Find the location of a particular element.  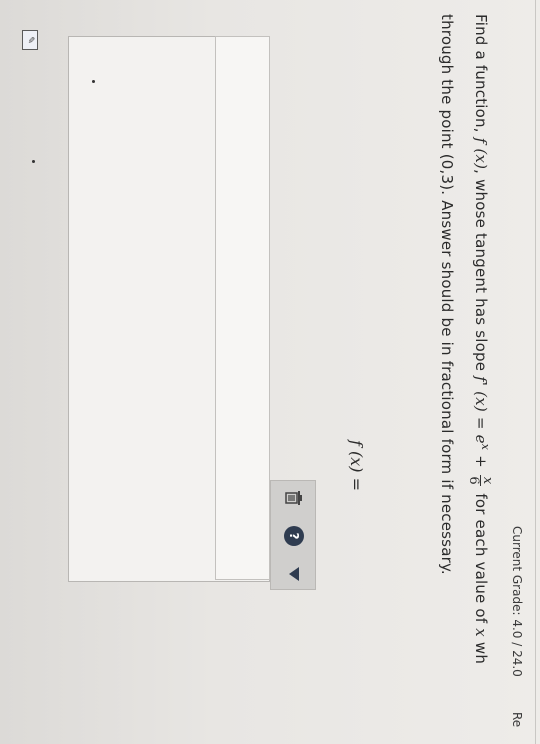

sidebar-tool-icon: ✎ is located at coordinates (30, 40).